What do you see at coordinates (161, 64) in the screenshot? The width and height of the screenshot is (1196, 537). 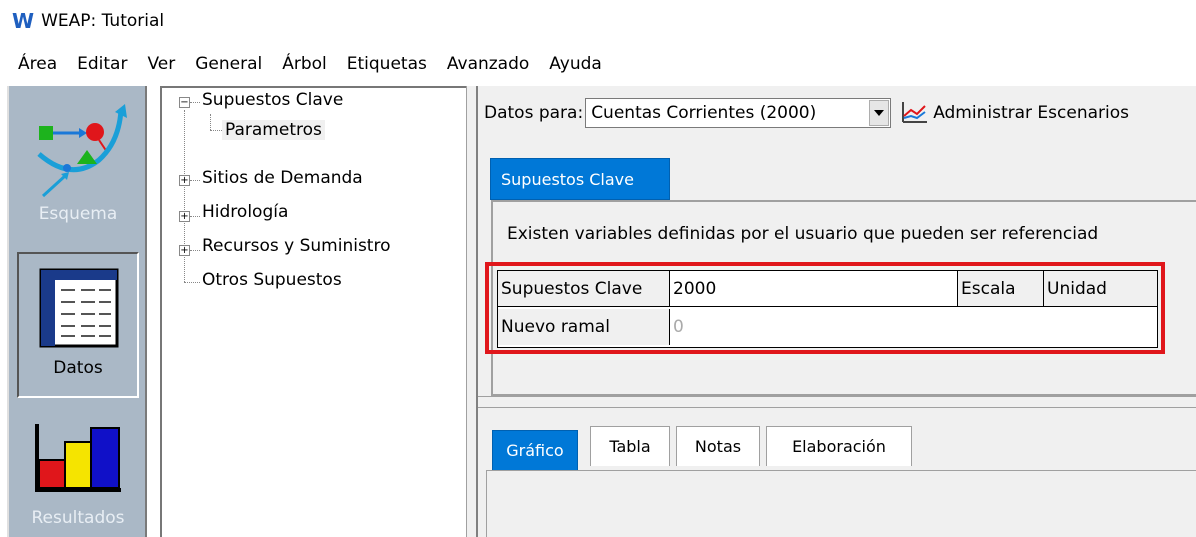 I see `menu-ver: Ver` at bounding box center [161, 64].